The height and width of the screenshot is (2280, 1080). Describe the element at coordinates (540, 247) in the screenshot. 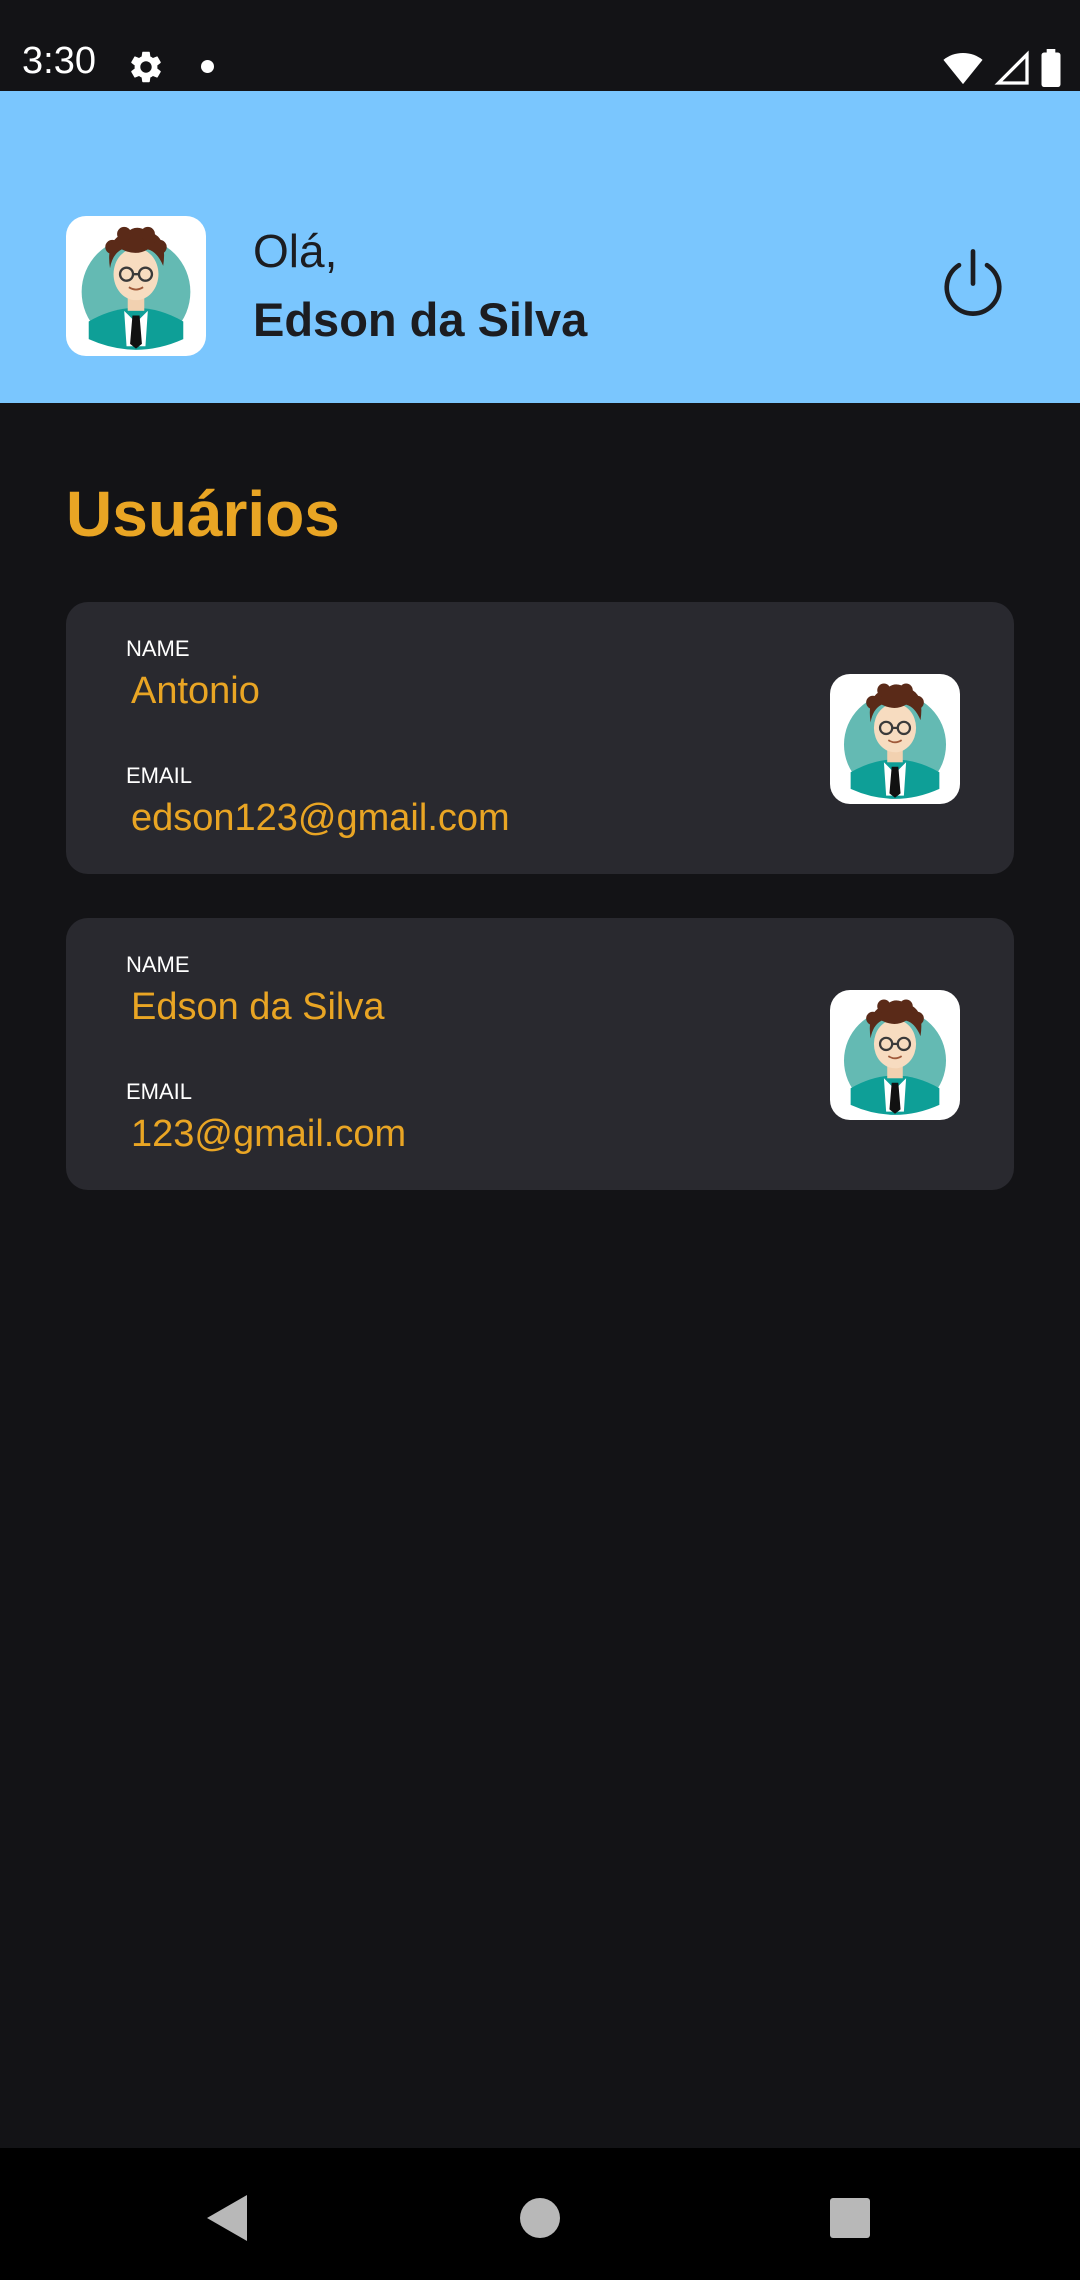

I see `header: Olá, Edson da Silva` at that location.